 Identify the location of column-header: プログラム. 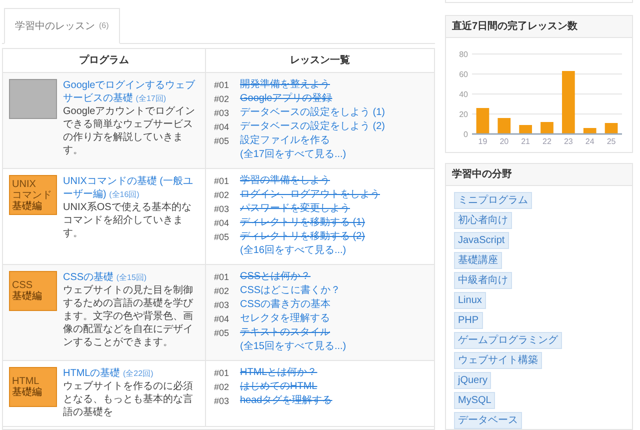
(104, 60).